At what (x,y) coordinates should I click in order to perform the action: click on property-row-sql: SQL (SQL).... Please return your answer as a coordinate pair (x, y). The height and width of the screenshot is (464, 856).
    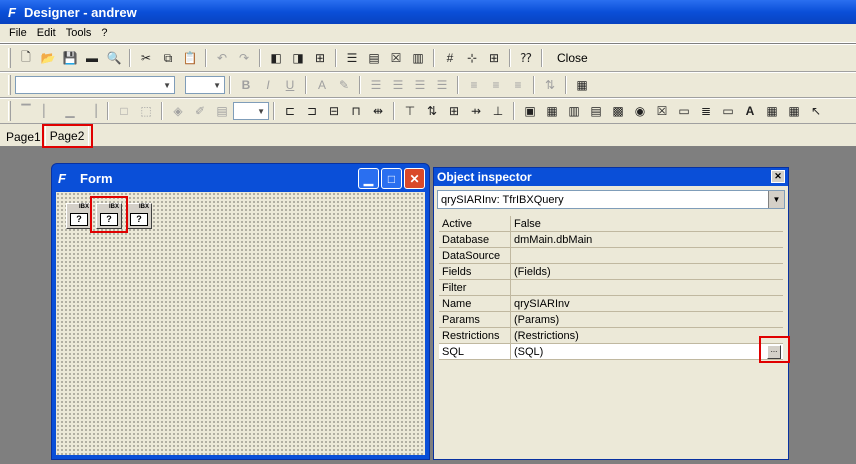
    Looking at the image, I should click on (611, 352).